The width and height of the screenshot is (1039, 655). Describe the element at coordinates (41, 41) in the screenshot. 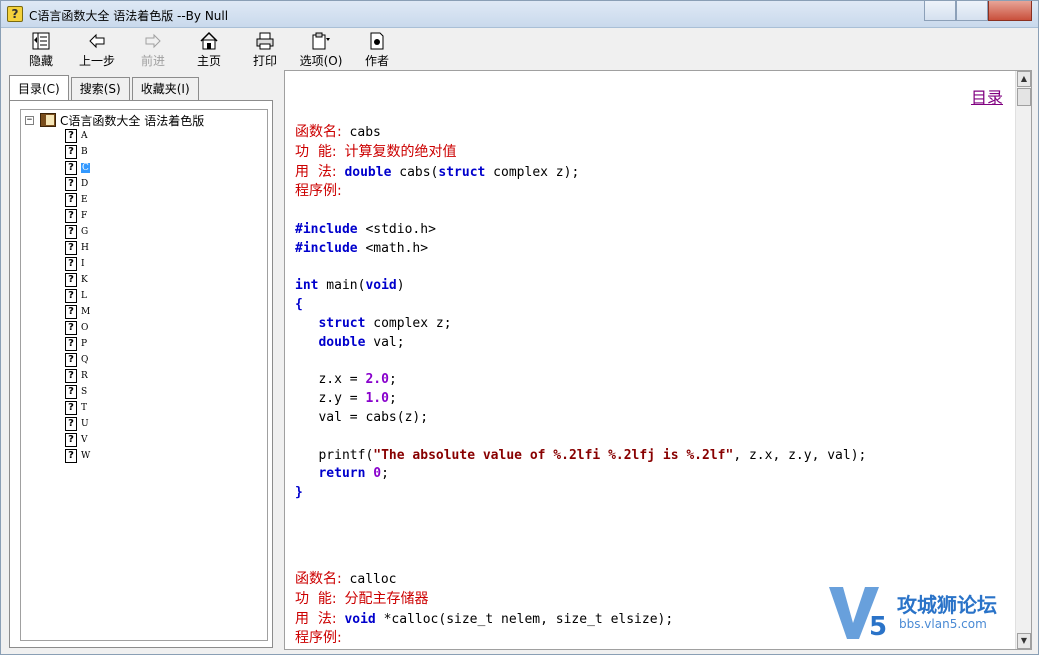

I see `hide-icon` at that location.